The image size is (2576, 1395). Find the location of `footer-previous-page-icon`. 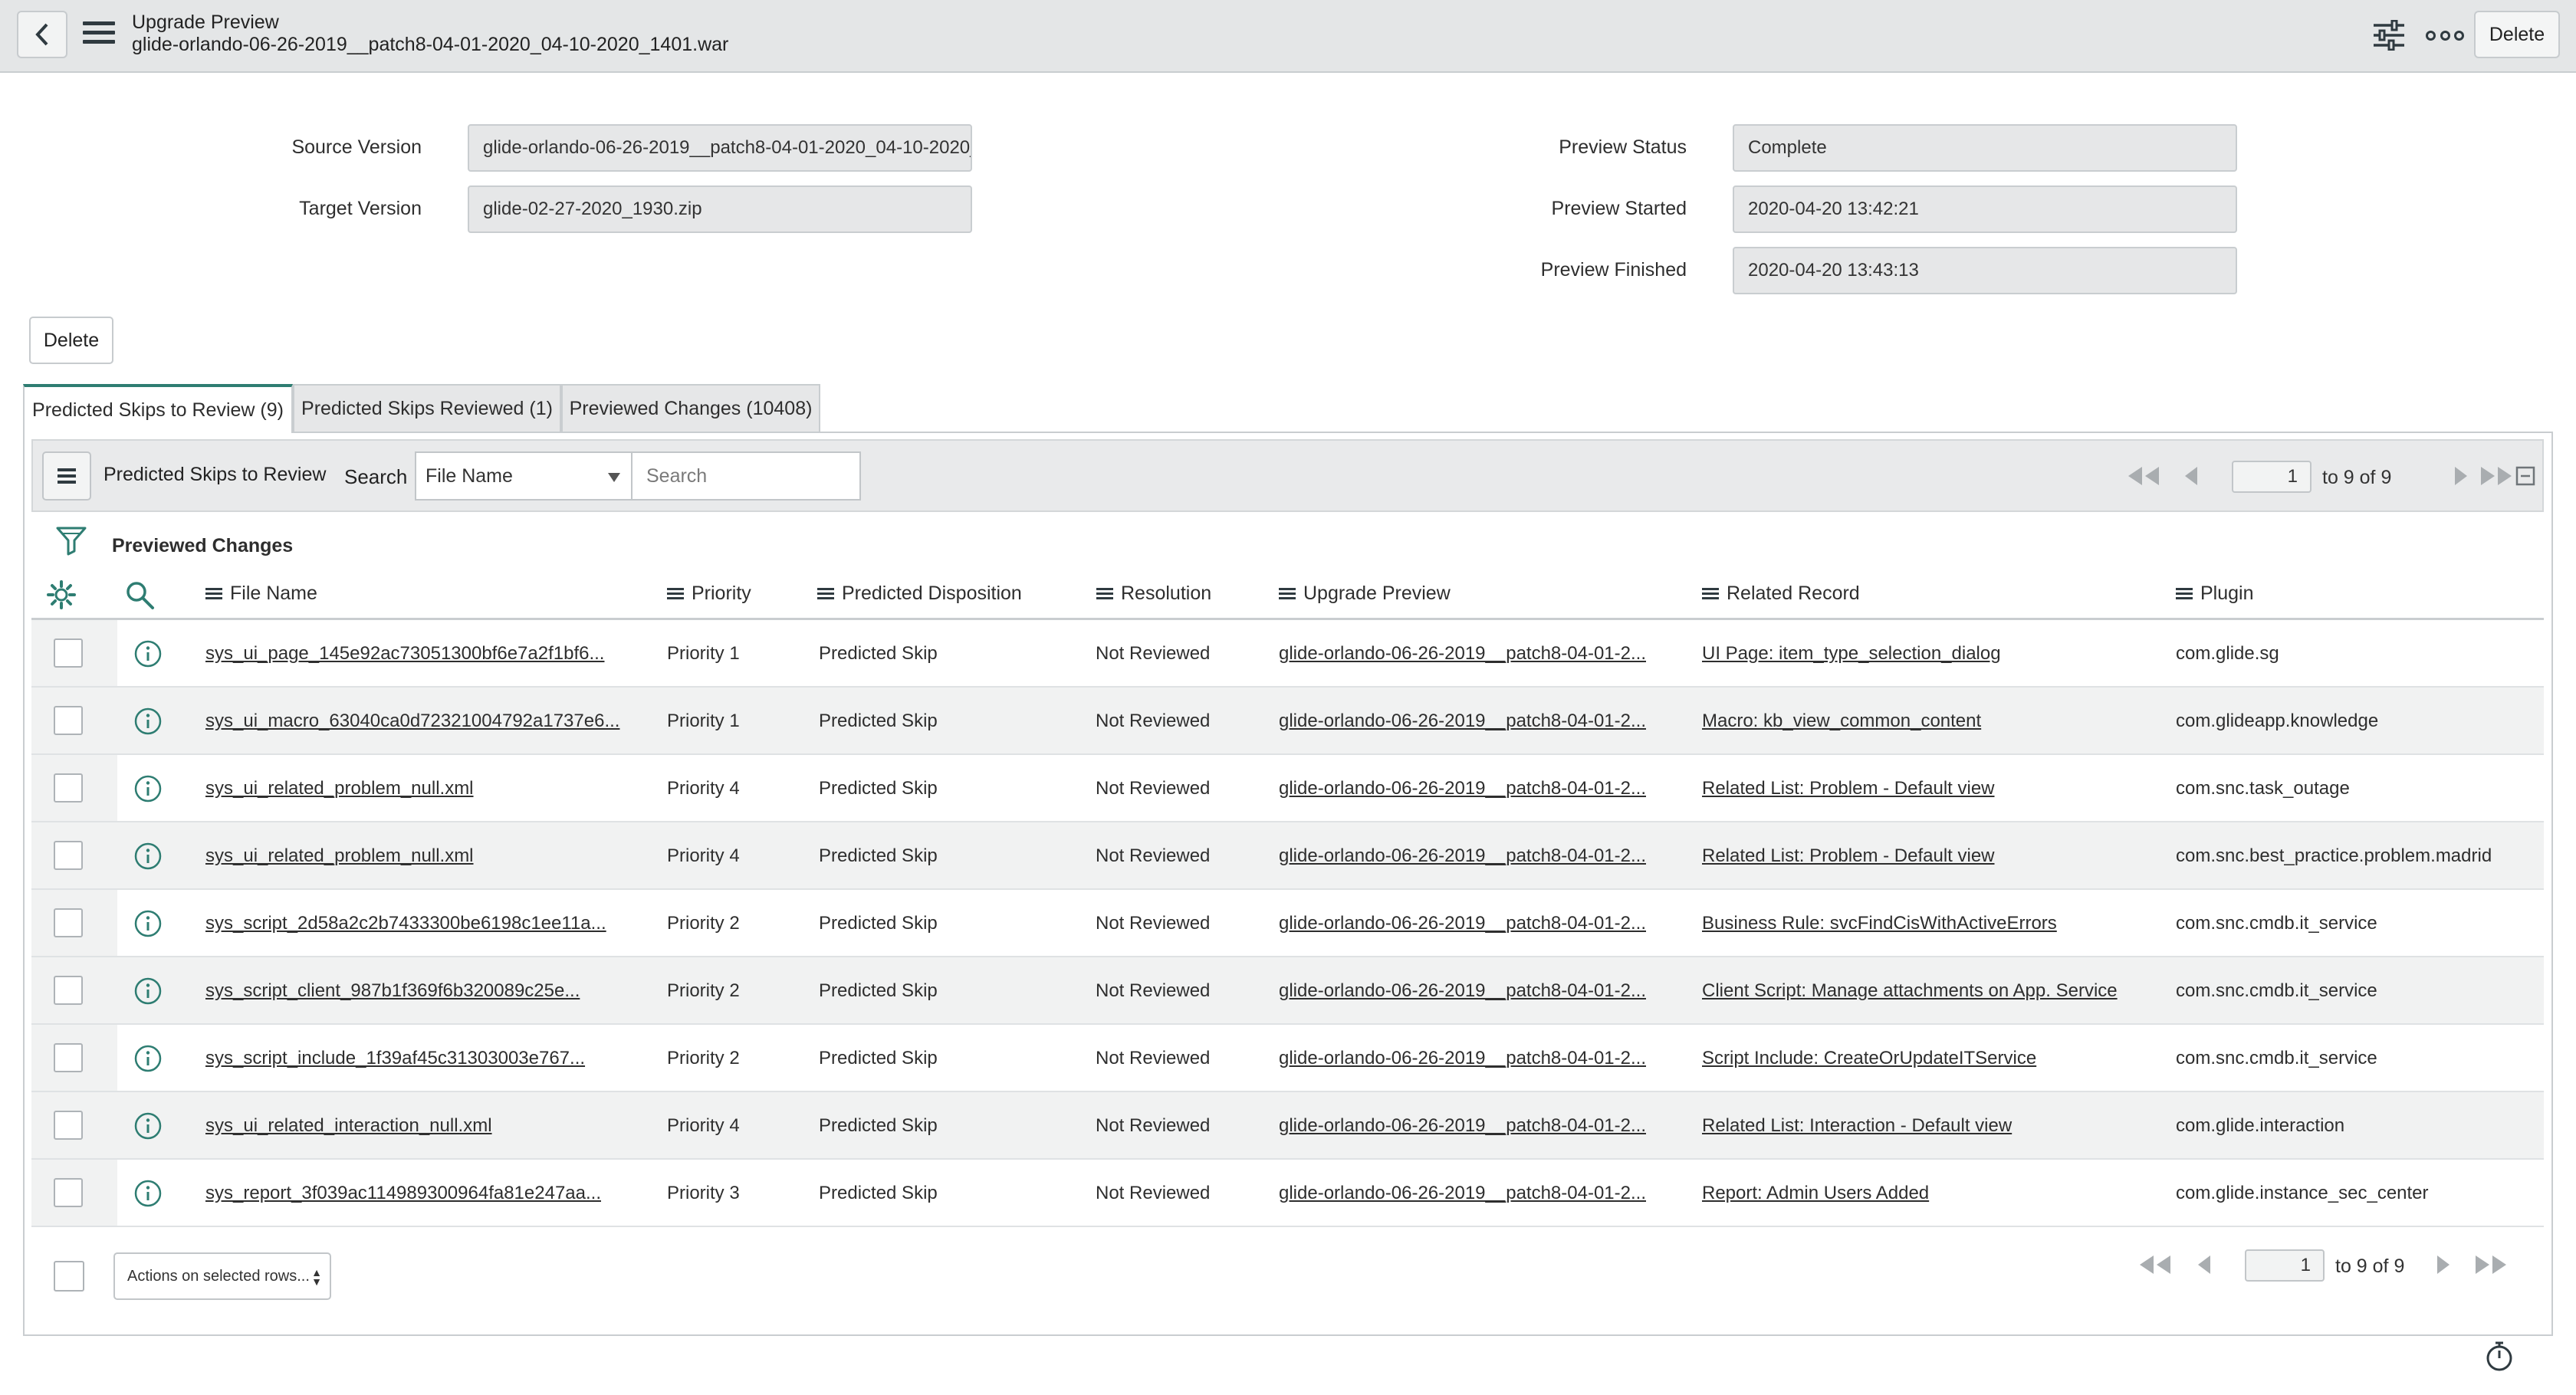

footer-previous-page-icon is located at coordinates (2204, 1265).